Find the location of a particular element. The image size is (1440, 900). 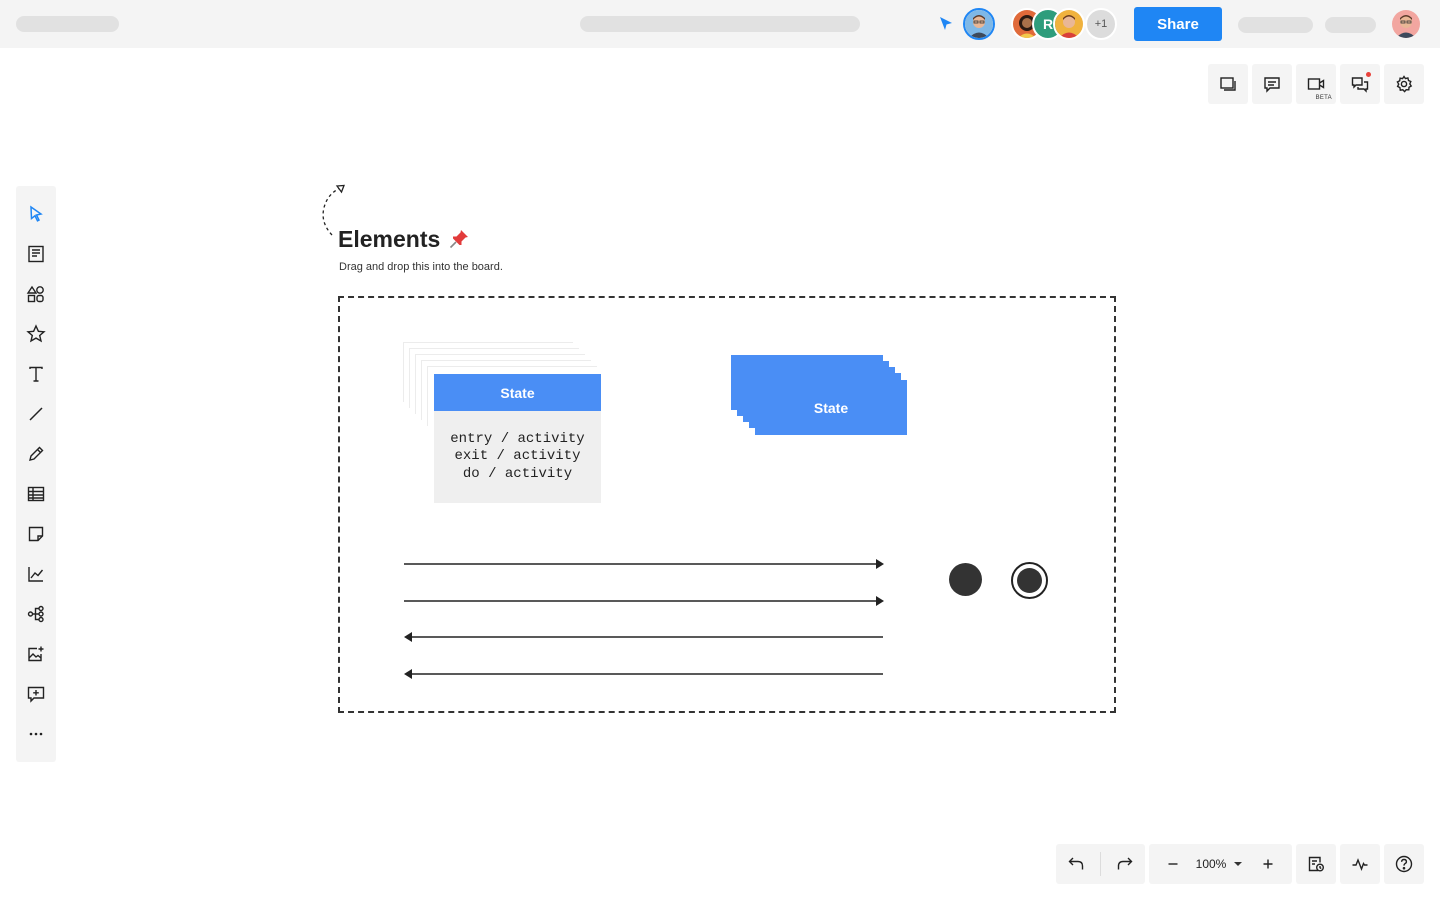

transition-arrows is located at coordinates (644, 619).